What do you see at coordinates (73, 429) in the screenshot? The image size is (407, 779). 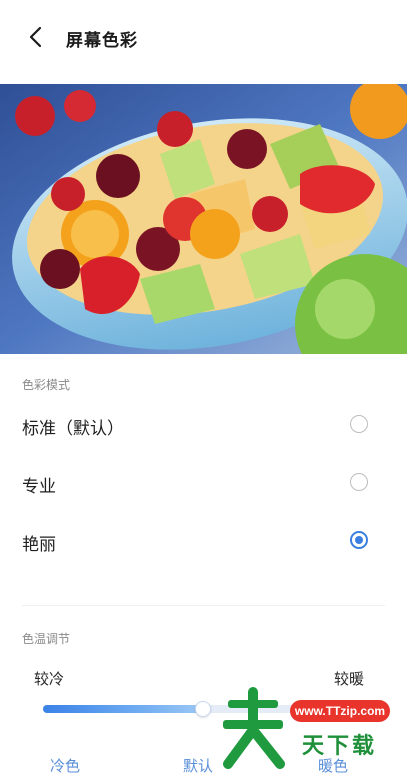 I see `option-label: 标准（默认）` at bounding box center [73, 429].